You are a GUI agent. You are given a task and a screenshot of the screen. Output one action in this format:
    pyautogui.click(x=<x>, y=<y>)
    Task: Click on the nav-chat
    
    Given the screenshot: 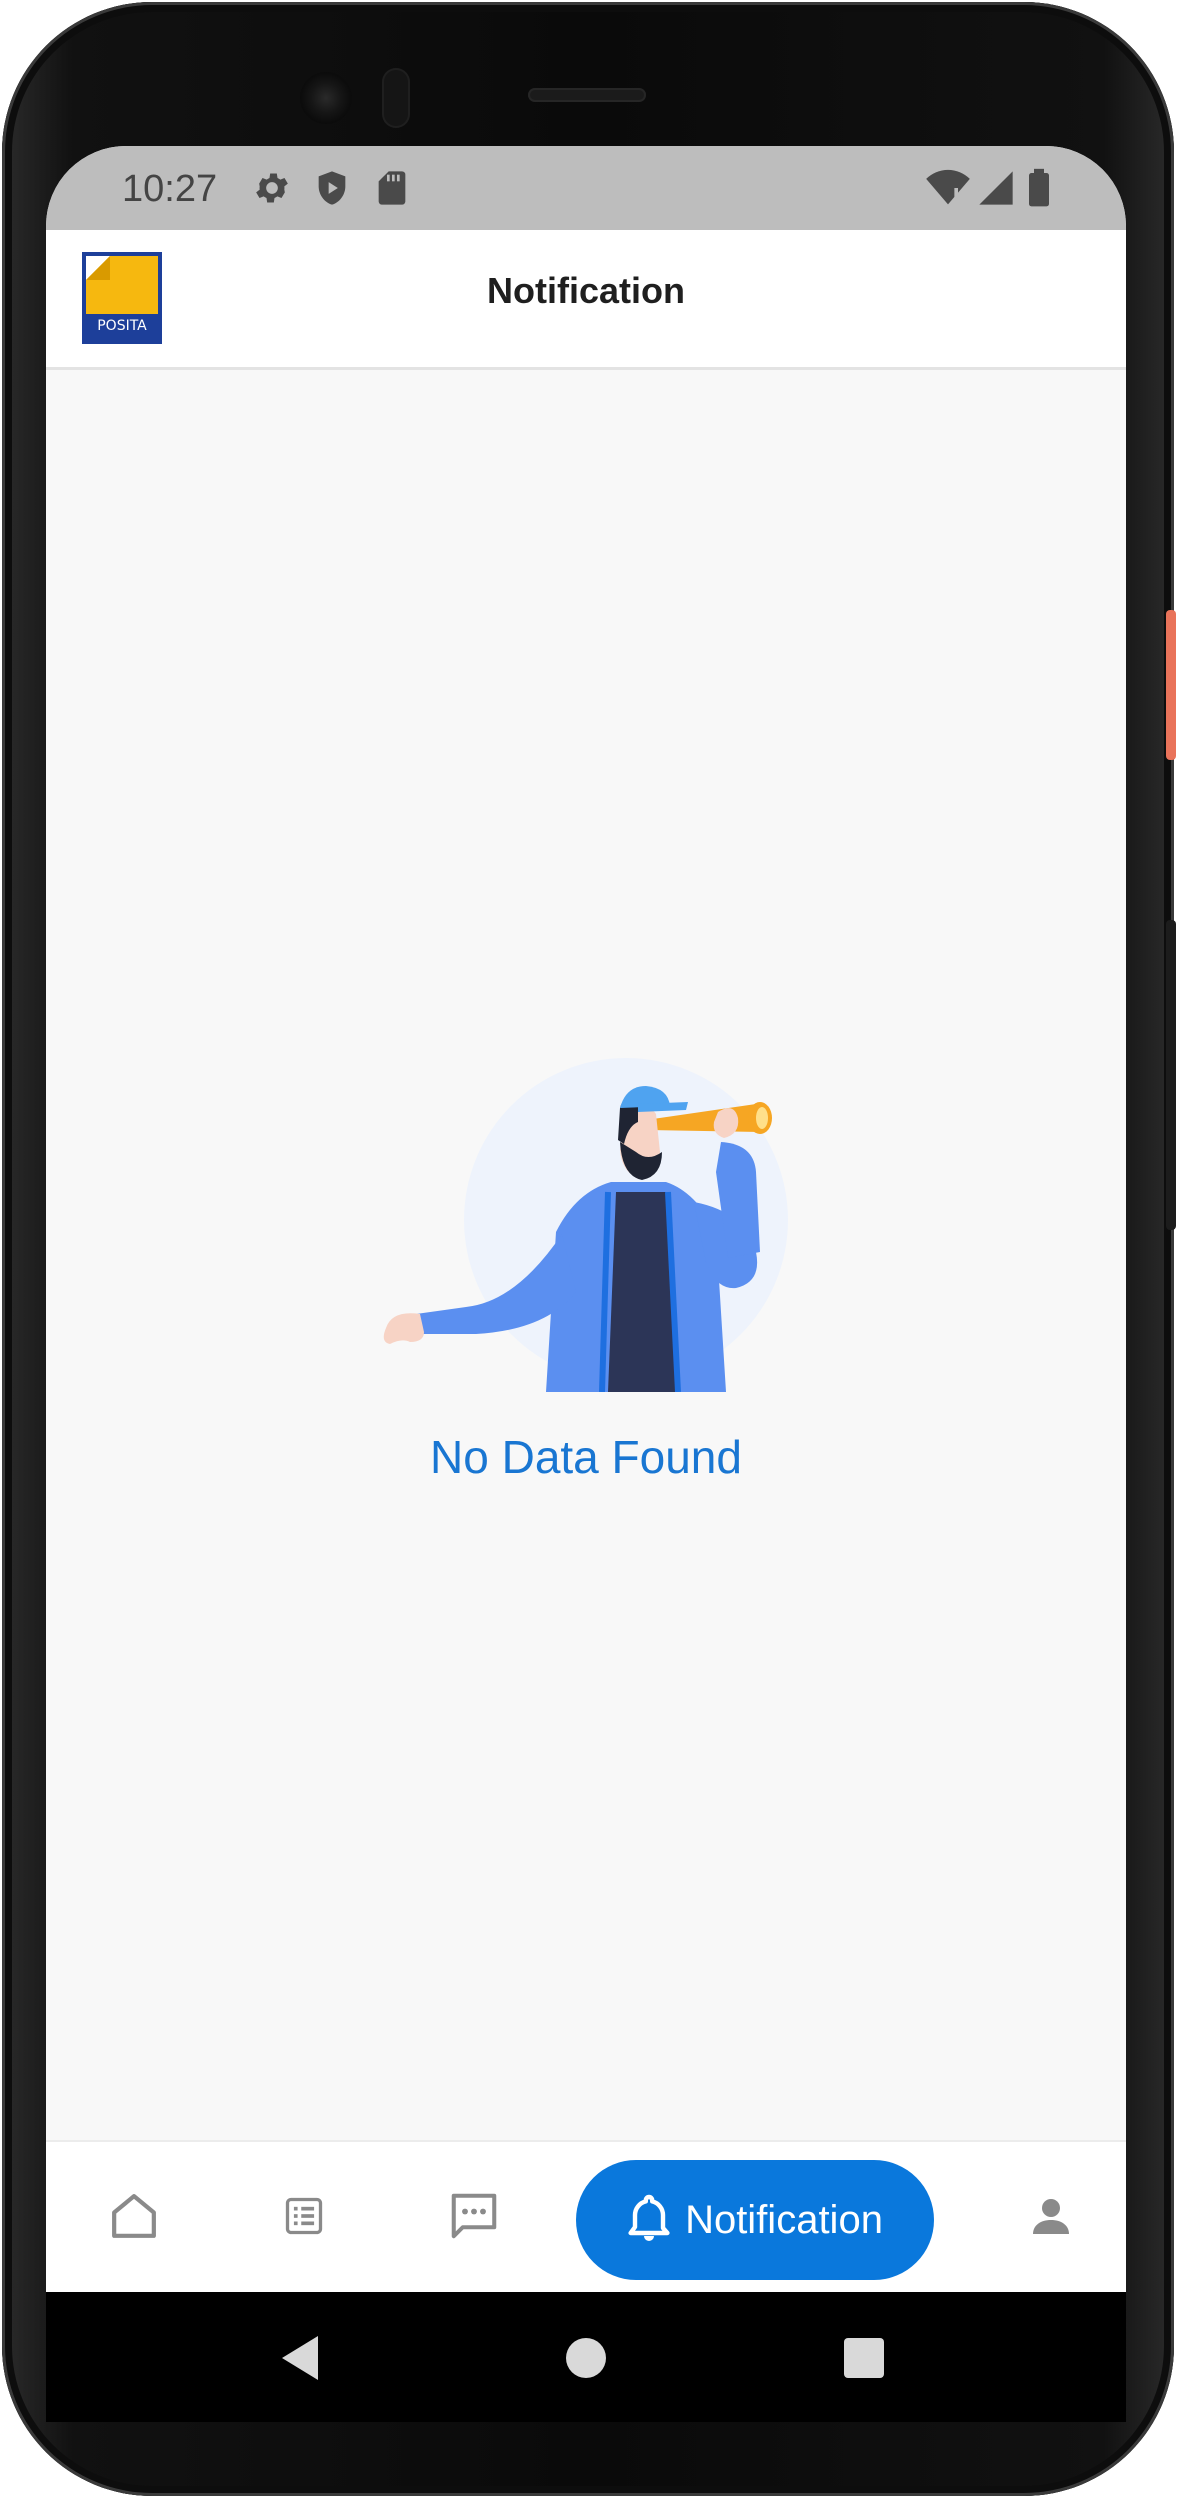 What is the action you would take?
    pyautogui.click(x=474, y=2218)
    